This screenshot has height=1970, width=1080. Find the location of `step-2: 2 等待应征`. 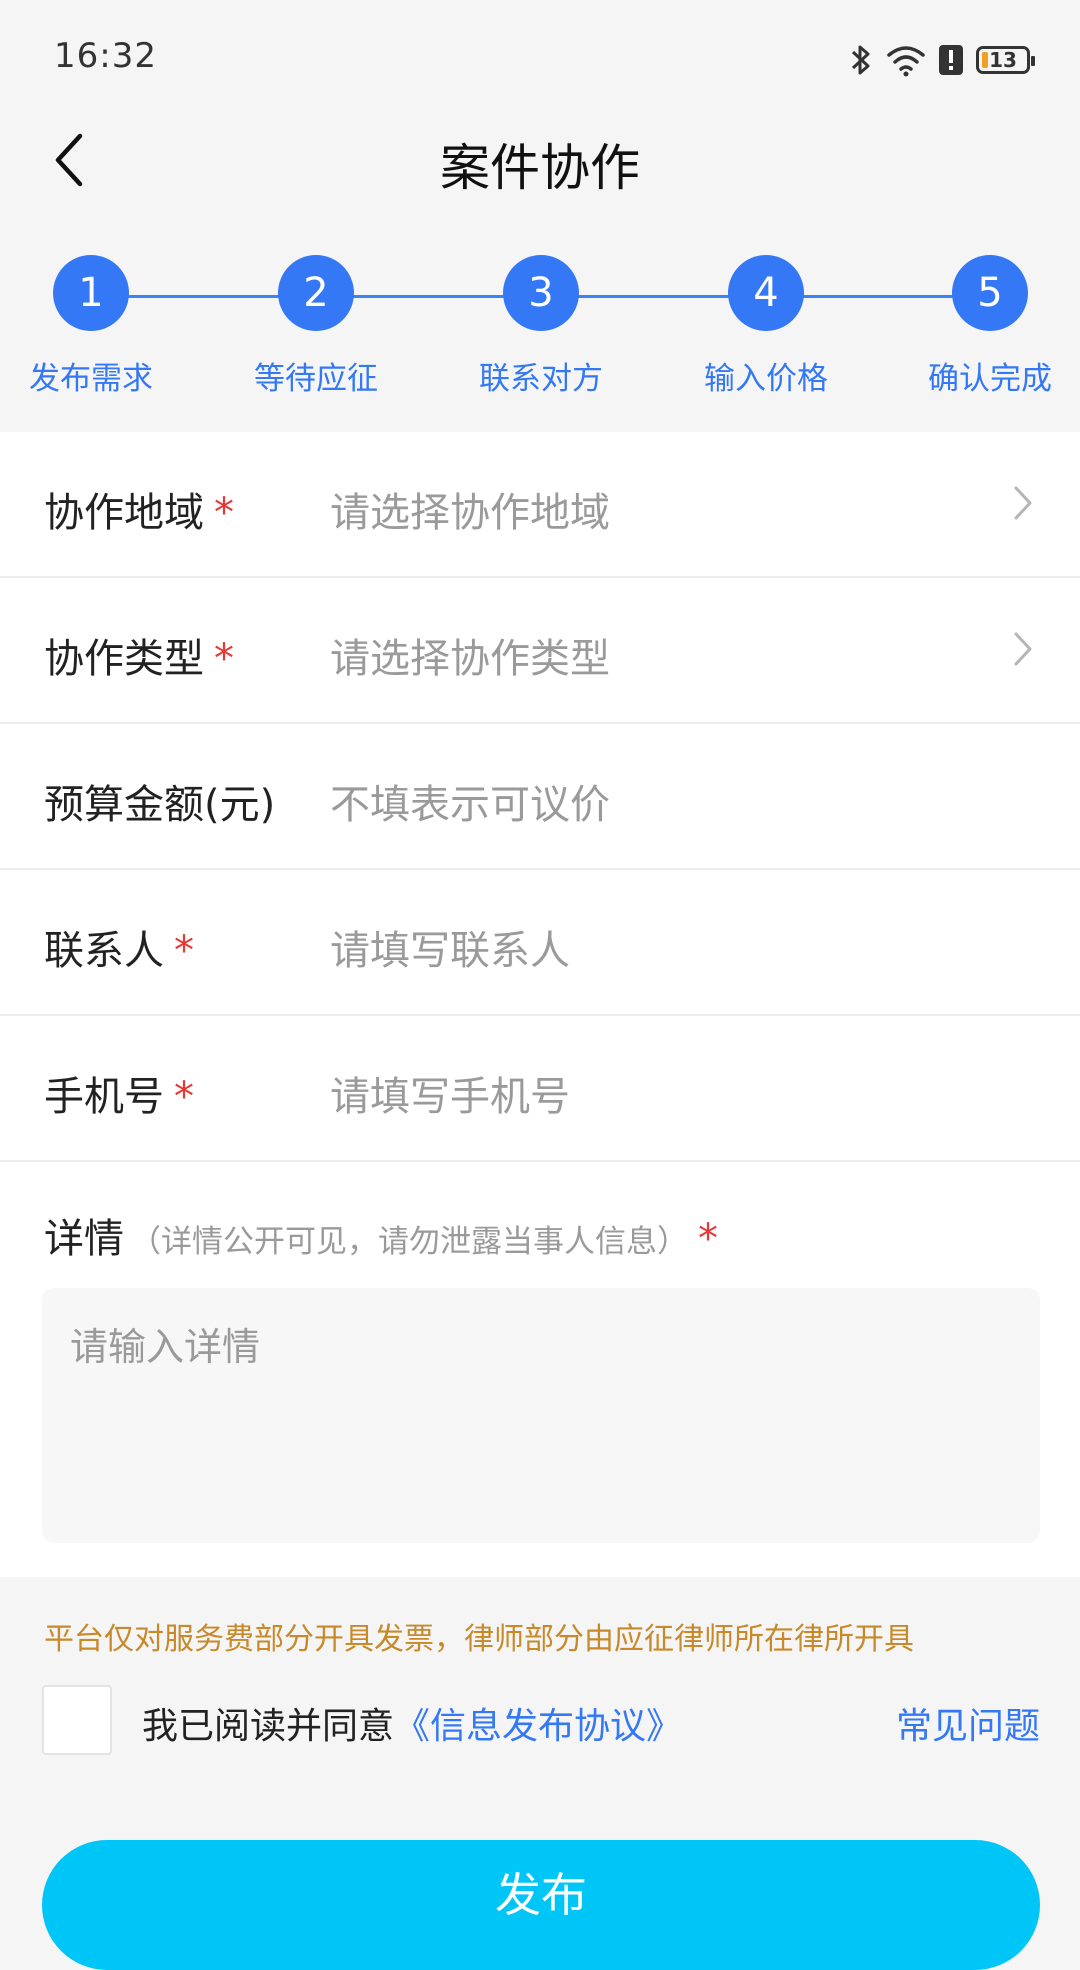

step-2: 2 等待应征 is located at coordinates (316, 326).